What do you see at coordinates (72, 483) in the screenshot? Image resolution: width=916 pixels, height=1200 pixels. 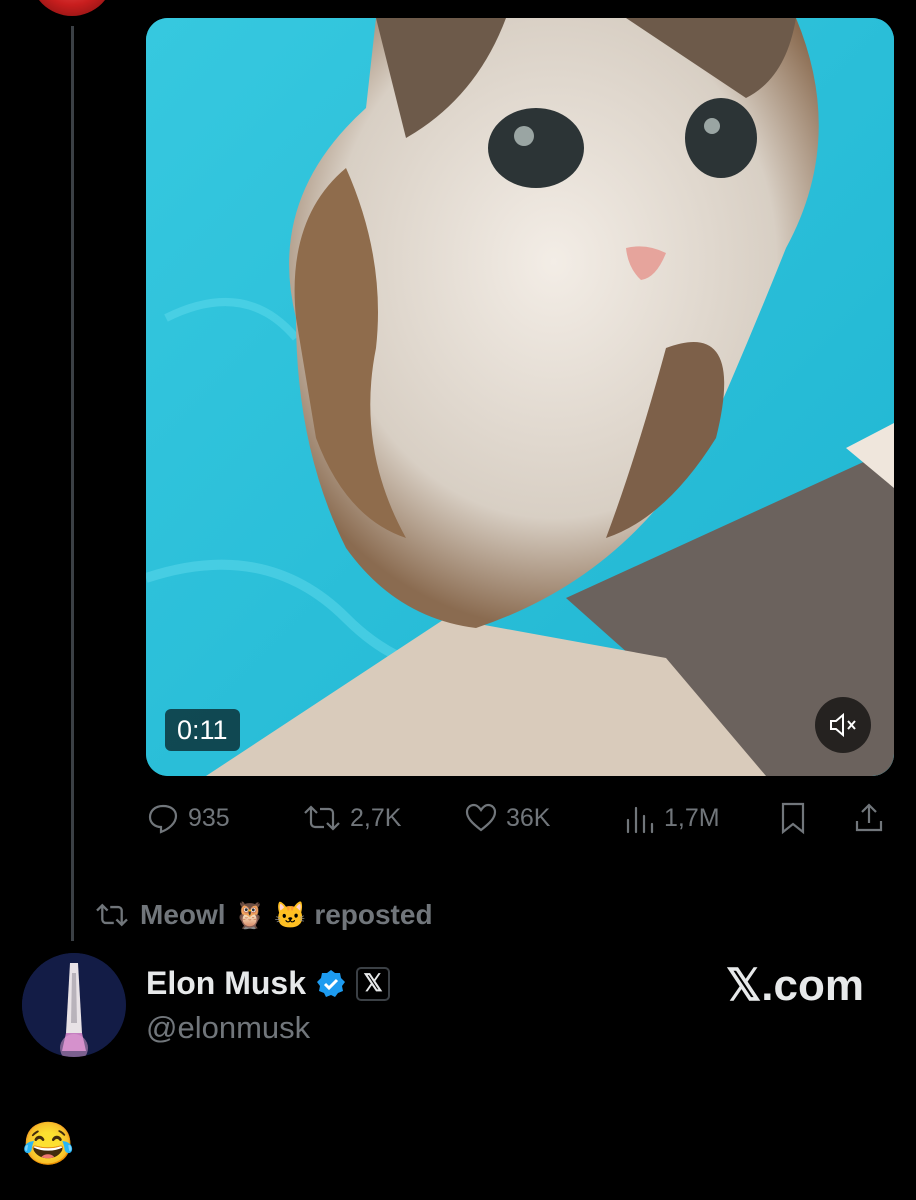 I see `thread-connector-line` at bounding box center [72, 483].